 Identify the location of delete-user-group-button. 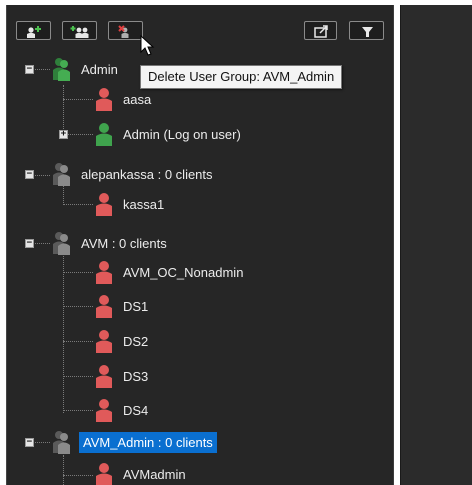
(125, 30).